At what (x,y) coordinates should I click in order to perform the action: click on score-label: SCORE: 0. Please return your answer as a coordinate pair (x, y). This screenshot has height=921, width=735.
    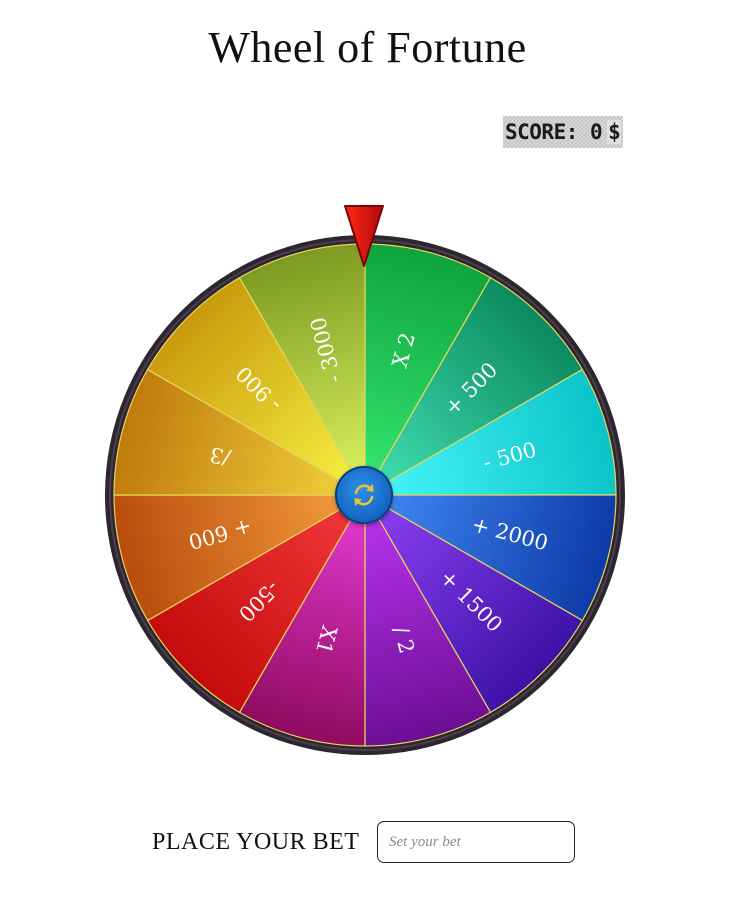
    Looking at the image, I should click on (554, 132).